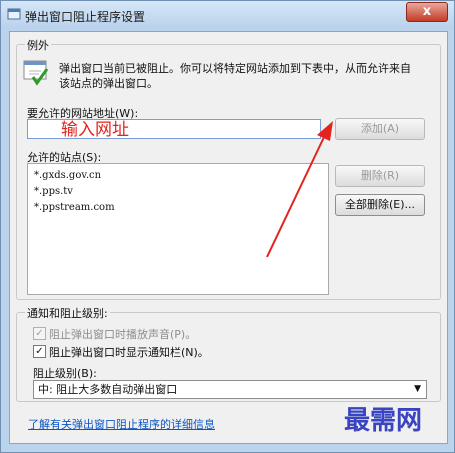 The image size is (455, 453). I want to click on play-sound-label: 阻止弹出窗口时播放声音(P)。, so click(123, 334).